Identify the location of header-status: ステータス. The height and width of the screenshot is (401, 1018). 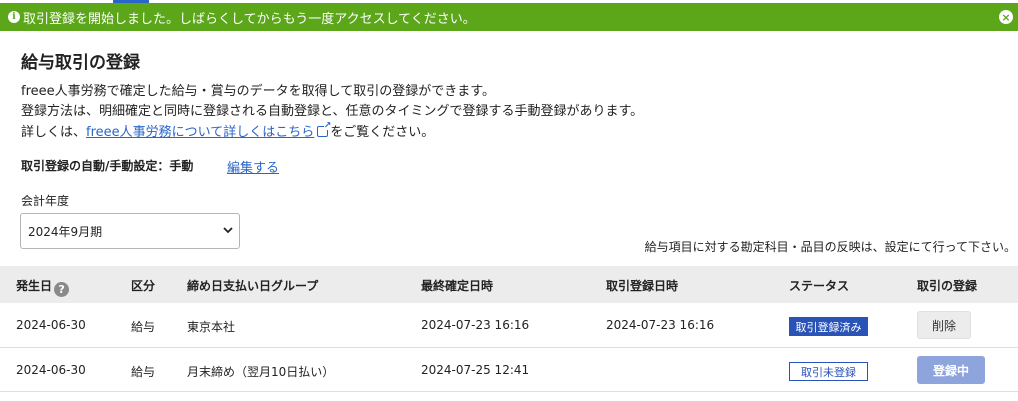
(819, 286).